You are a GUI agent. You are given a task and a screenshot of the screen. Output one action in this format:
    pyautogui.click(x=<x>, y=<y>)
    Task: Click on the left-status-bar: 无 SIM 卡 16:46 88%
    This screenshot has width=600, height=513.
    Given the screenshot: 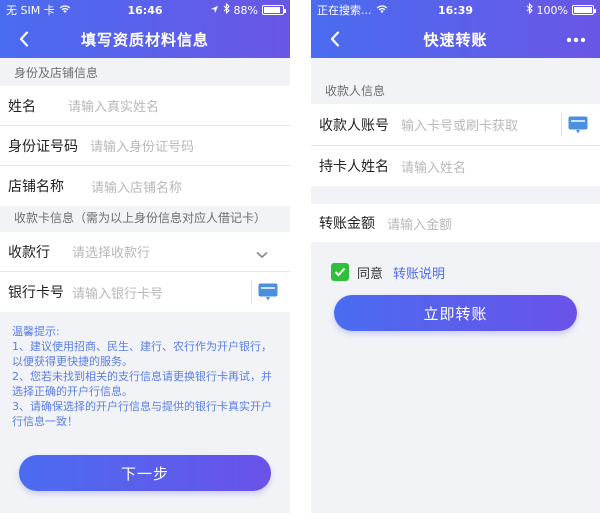 What is the action you would take?
    pyautogui.click(x=145, y=10)
    